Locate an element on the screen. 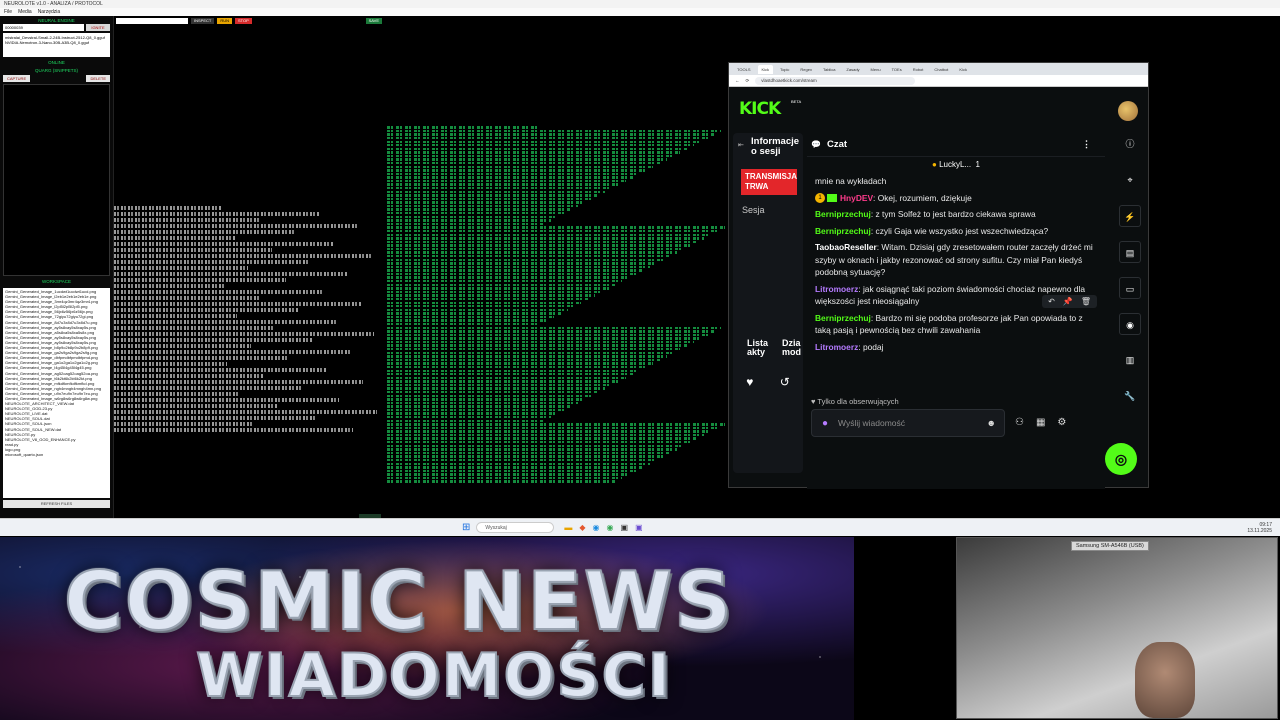  wrench-icon: 🔧 is located at coordinates (1130, 396).